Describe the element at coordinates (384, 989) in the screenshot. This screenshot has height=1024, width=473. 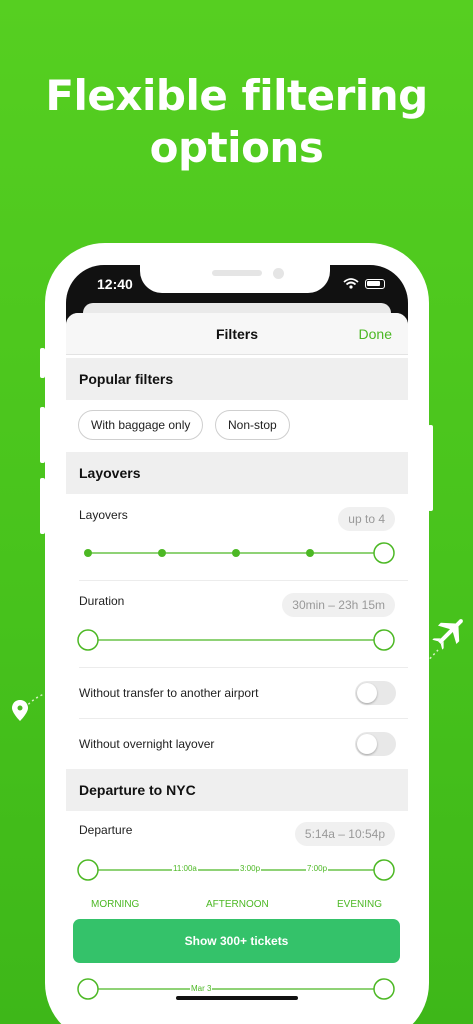
I see `date-slider-max-handle` at that location.